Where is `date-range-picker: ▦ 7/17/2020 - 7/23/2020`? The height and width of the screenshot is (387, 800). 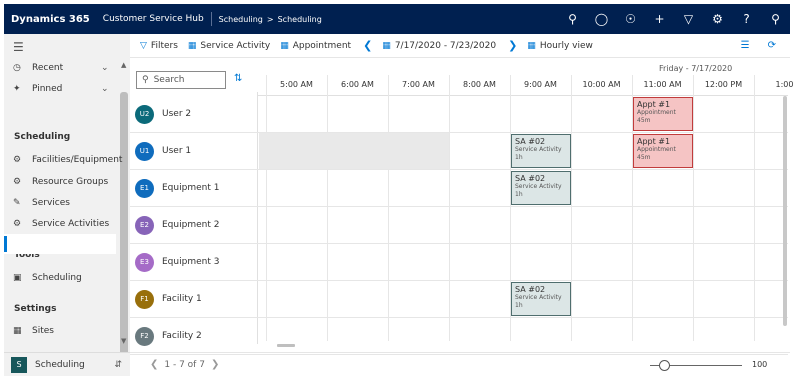 date-range-picker: ▦ 7/17/2020 - 7/23/2020 is located at coordinates (439, 46).